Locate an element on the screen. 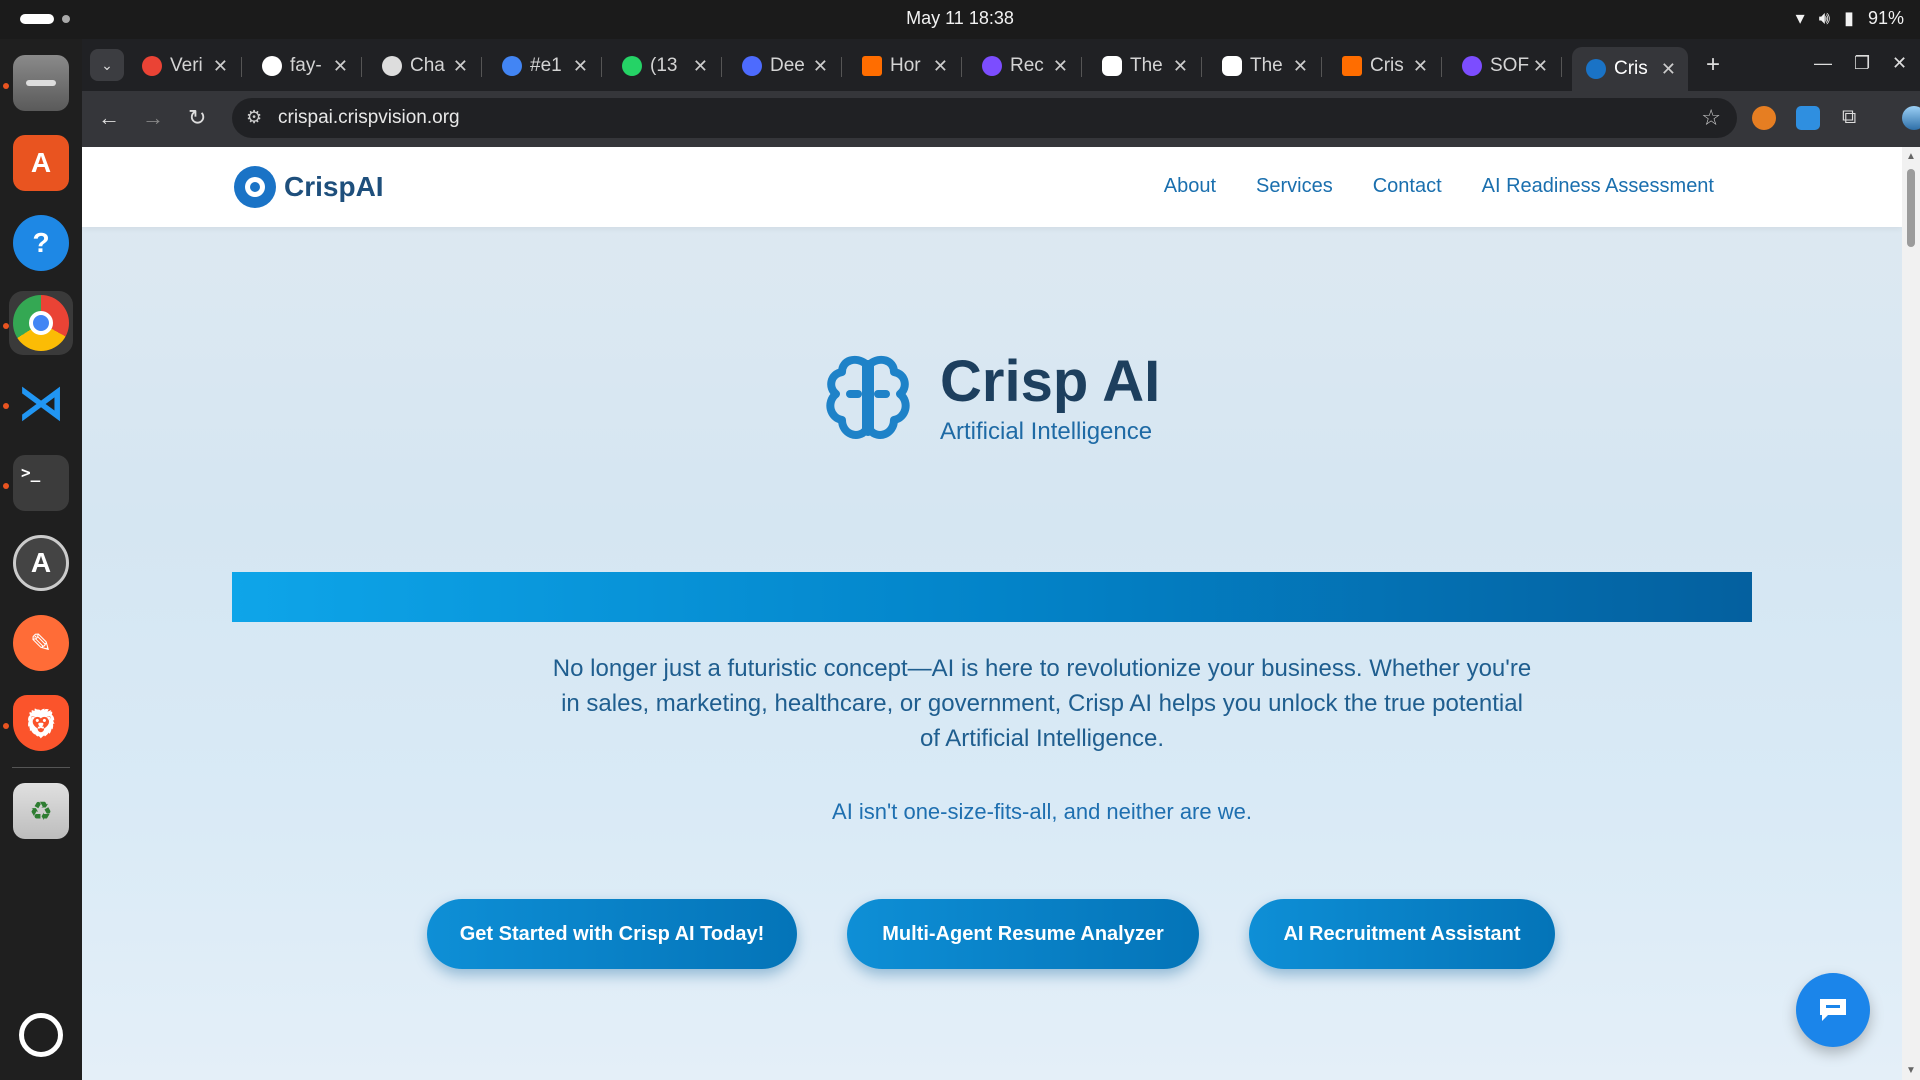 This screenshot has width=1920, height=1080. ubuntu-apps-icon is located at coordinates (41, 1035).